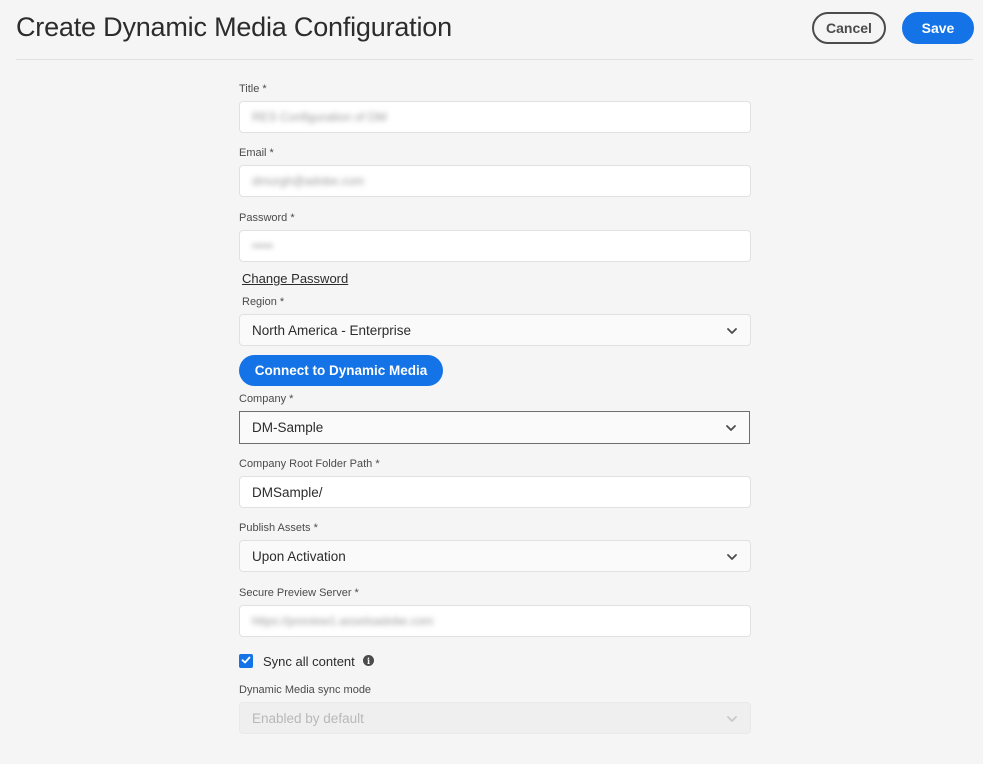 This screenshot has width=983, height=764. I want to click on company-label: Company *, so click(266, 399).